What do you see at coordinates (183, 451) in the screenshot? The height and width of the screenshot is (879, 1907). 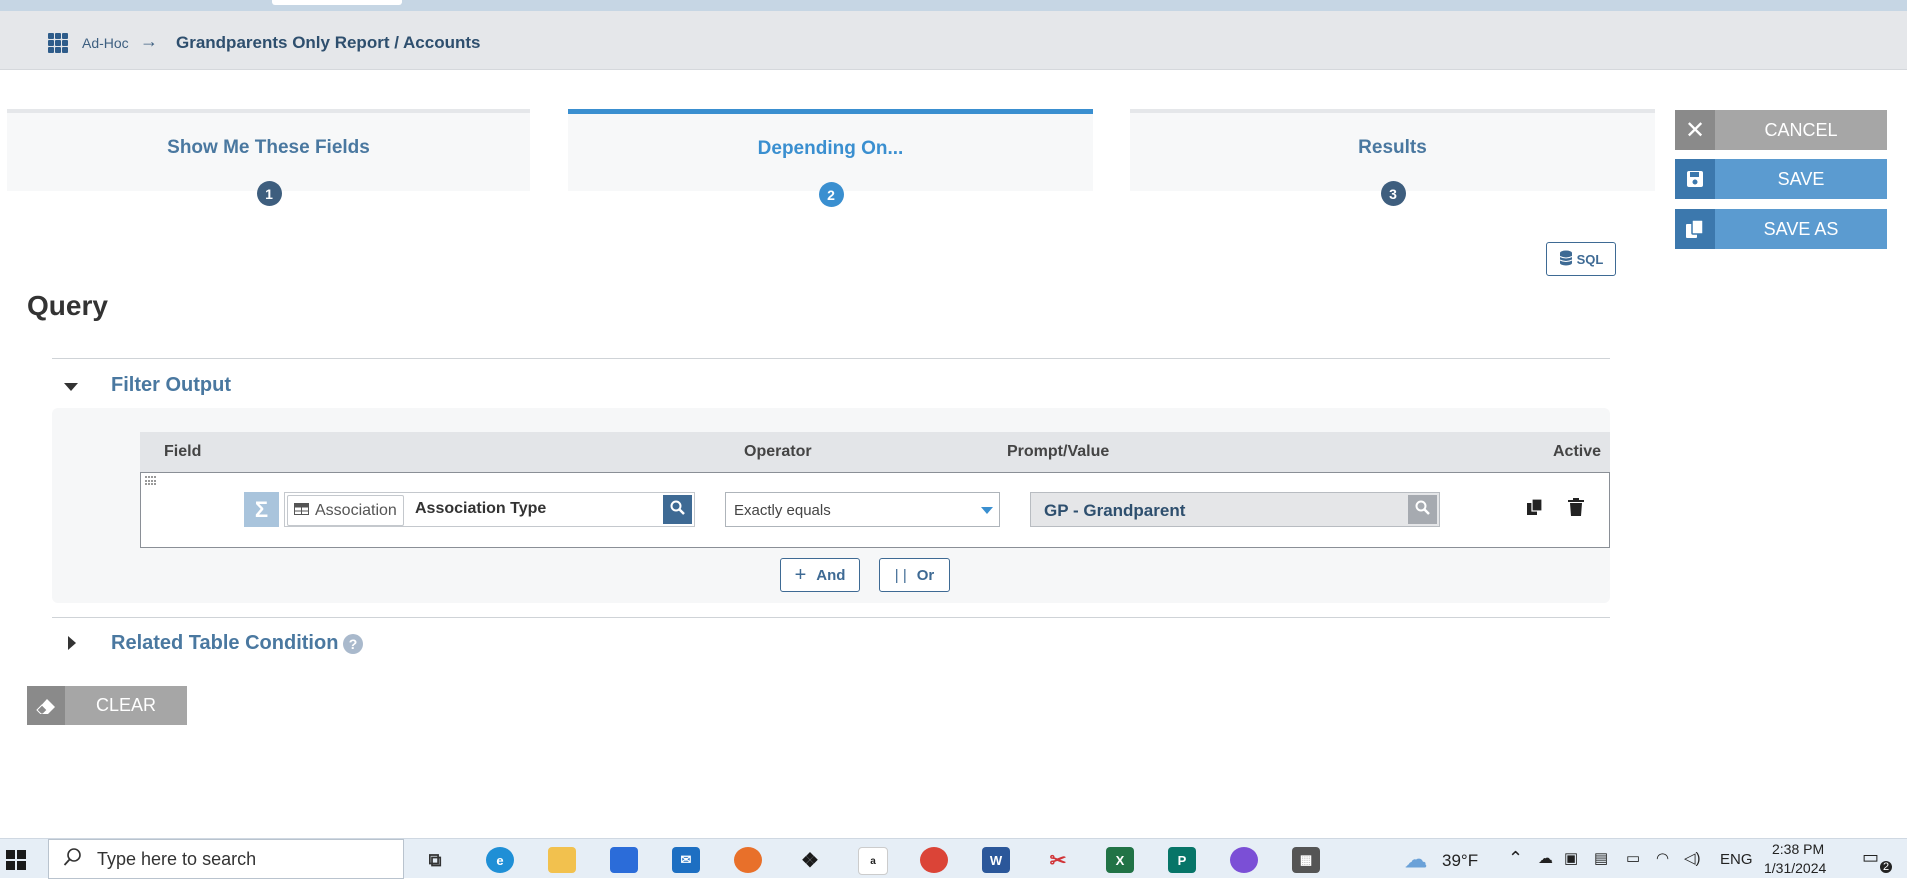 I see `column-header-field: Field` at bounding box center [183, 451].